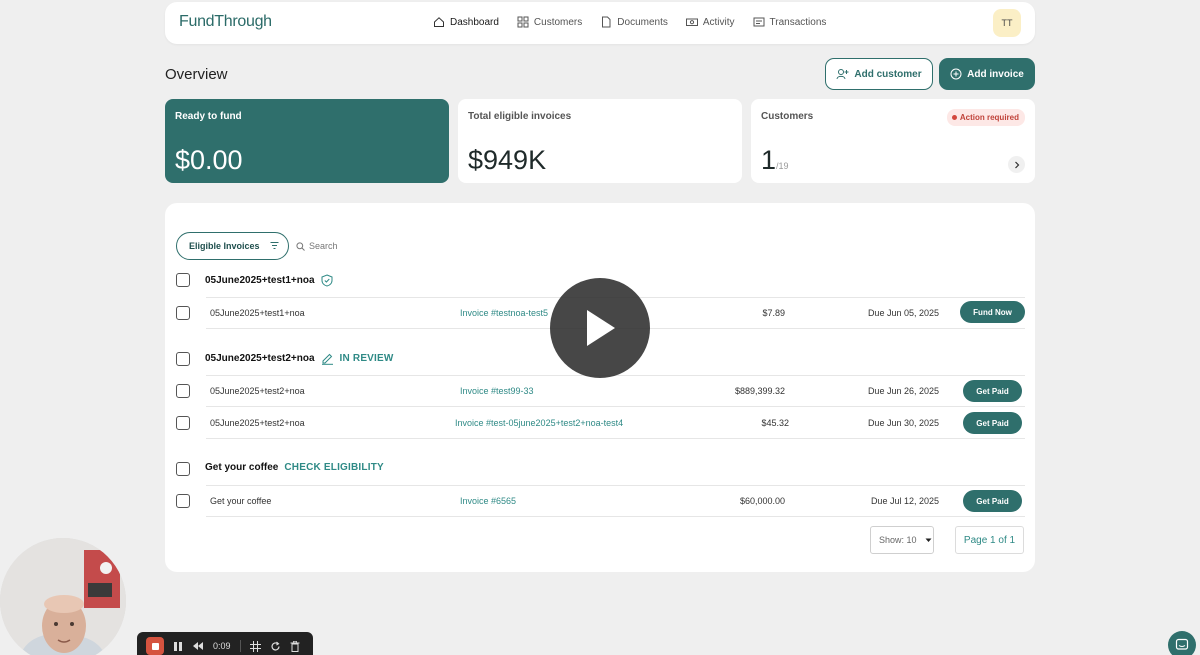 Image resolution: width=1200 pixels, height=655 pixels. I want to click on pagination-indicator: Page 1 of 1, so click(989, 540).